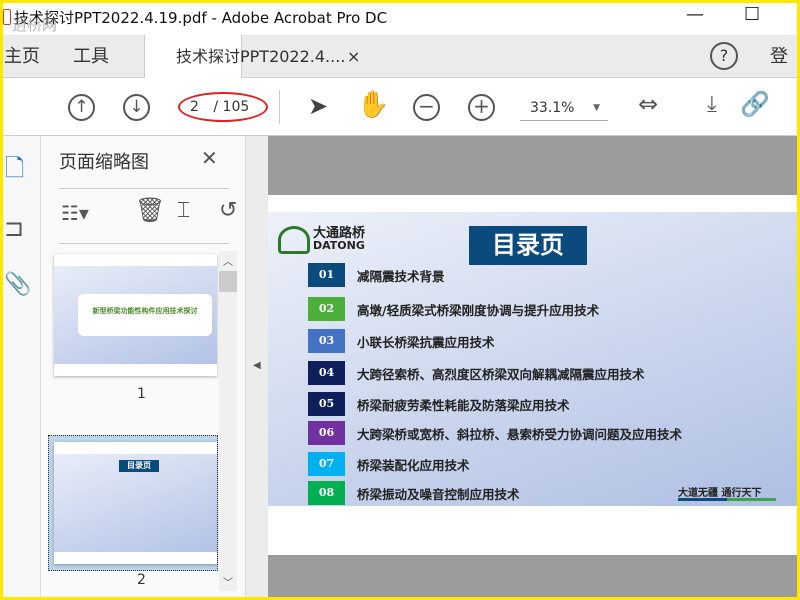  What do you see at coordinates (209, 158) in the screenshot?
I see `close-panel-icon: ✕` at bounding box center [209, 158].